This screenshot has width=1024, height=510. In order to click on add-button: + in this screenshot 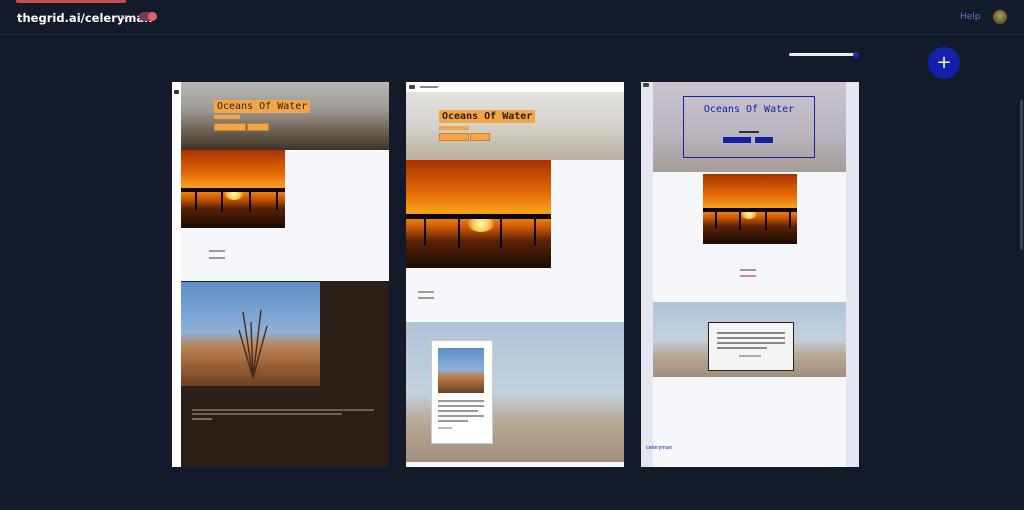, I will do `click(944, 63)`.